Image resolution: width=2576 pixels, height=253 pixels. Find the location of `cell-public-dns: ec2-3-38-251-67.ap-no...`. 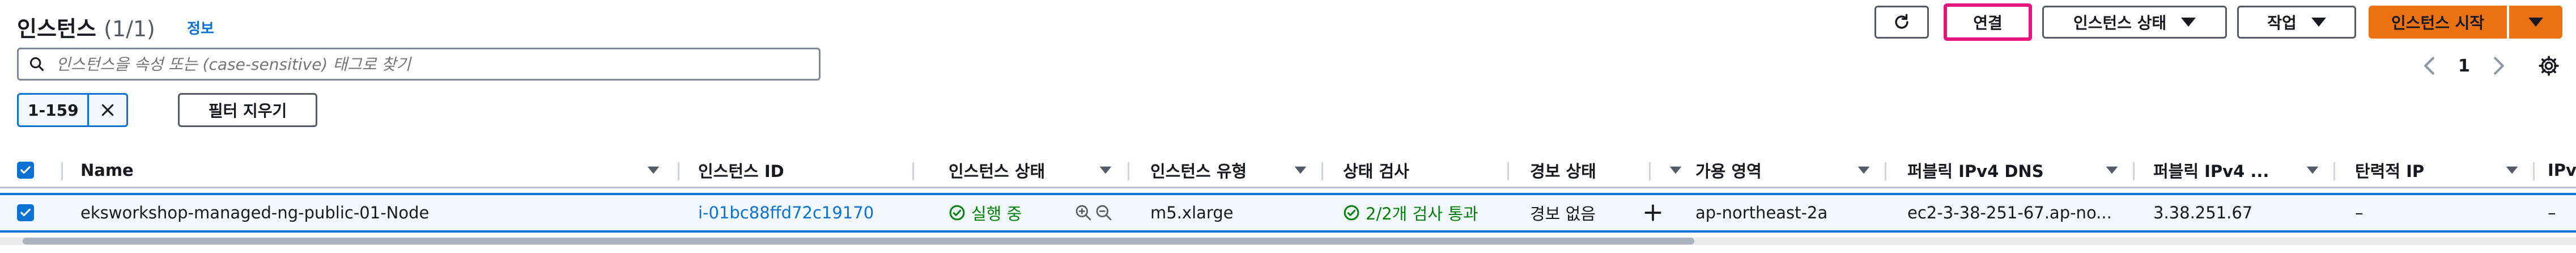

cell-public-dns: ec2-3-38-251-67.ap-no... is located at coordinates (2009, 212).